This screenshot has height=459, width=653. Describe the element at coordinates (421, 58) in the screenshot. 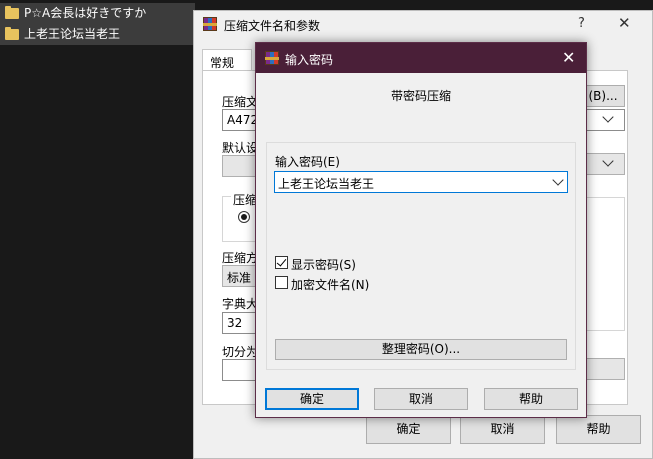

I see `password-dialog-titlebar: 输入密码 ✕` at that location.